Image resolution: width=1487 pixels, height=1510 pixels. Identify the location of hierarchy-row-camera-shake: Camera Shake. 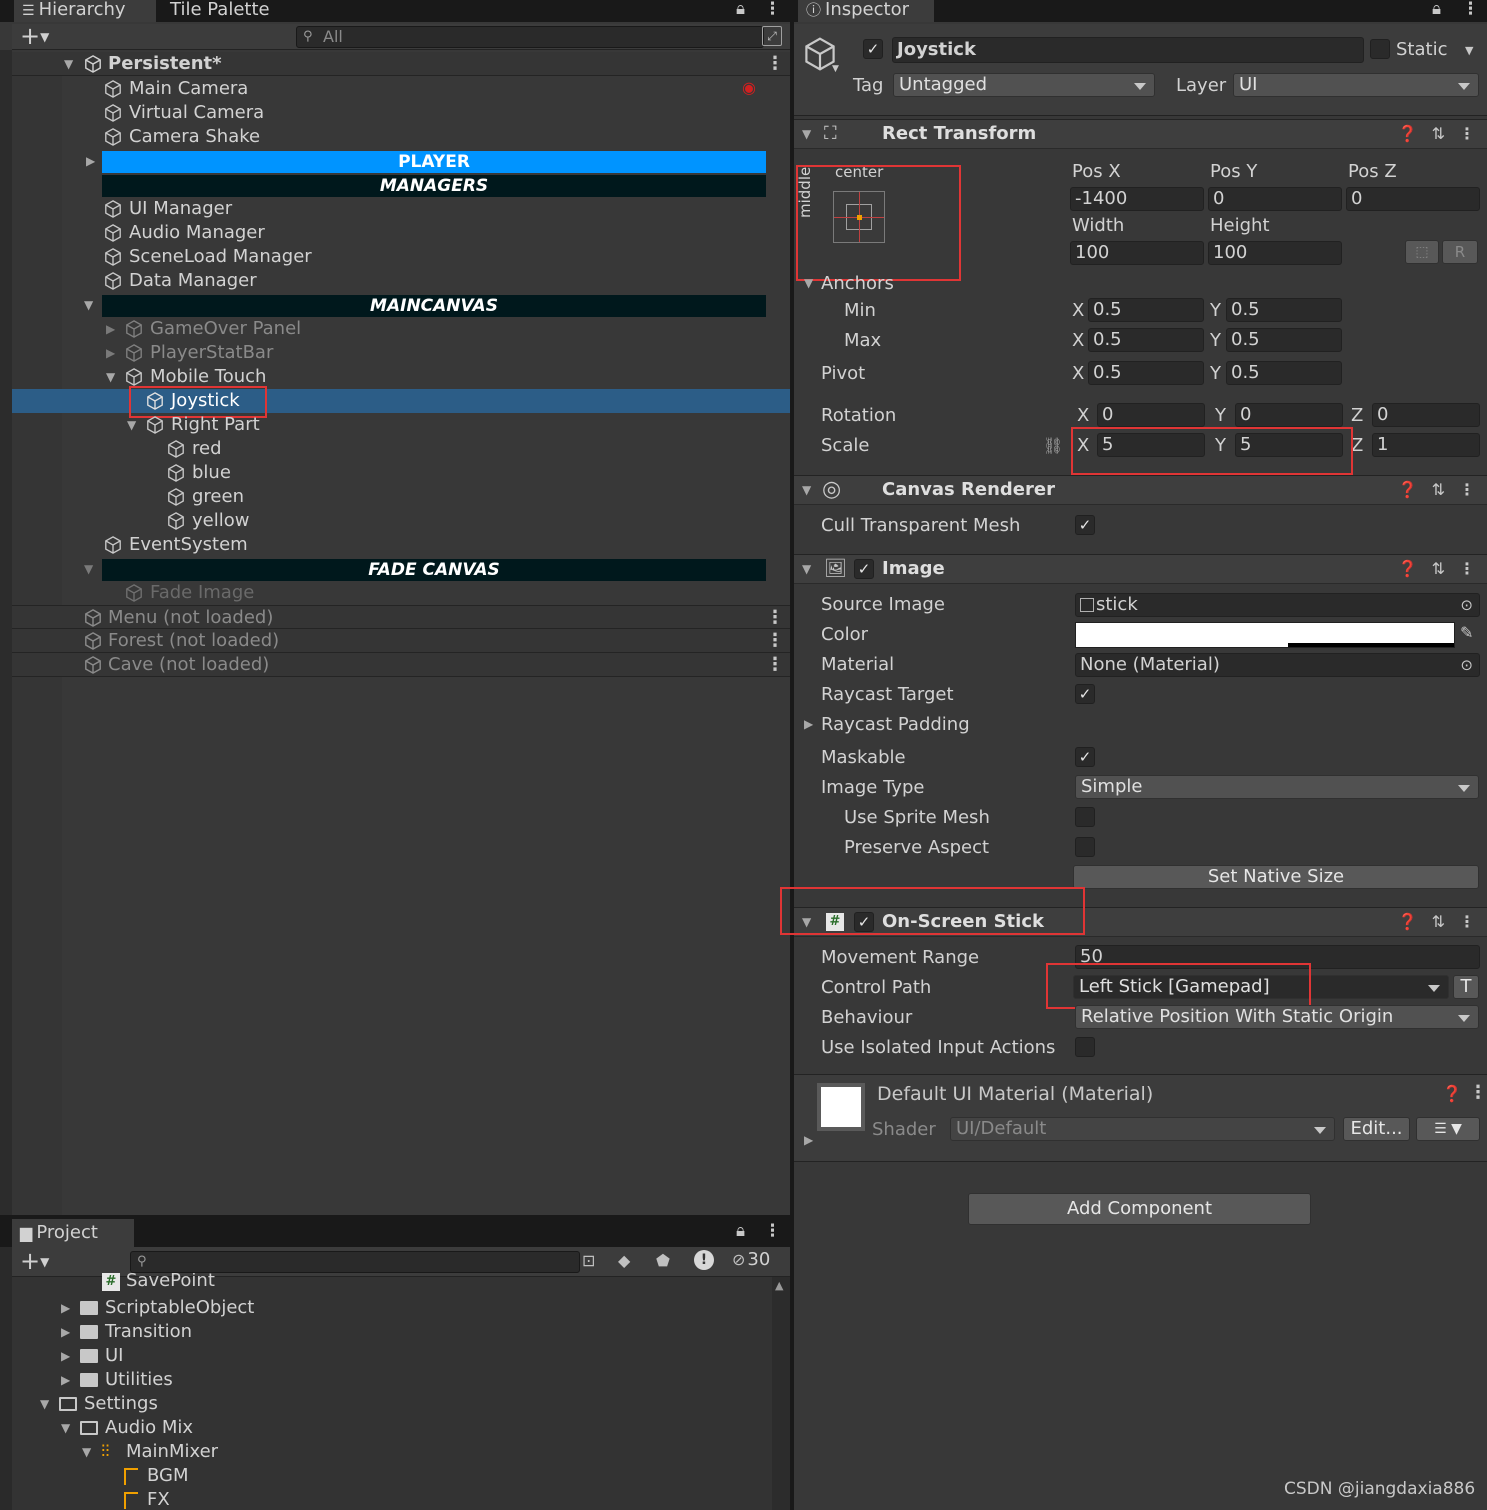
(401, 137).